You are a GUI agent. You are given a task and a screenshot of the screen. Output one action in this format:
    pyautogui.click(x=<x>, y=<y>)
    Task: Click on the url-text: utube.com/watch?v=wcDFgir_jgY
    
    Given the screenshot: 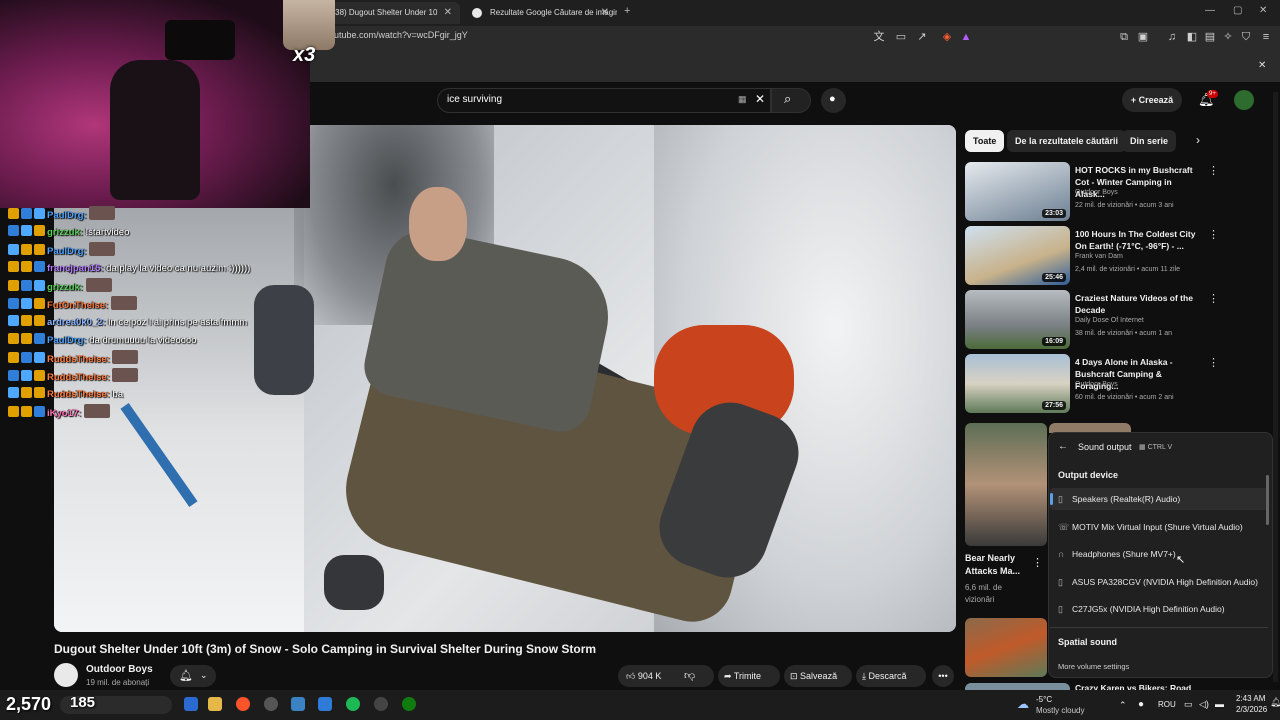 What is the action you would take?
    pyautogui.click(x=401, y=35)
    